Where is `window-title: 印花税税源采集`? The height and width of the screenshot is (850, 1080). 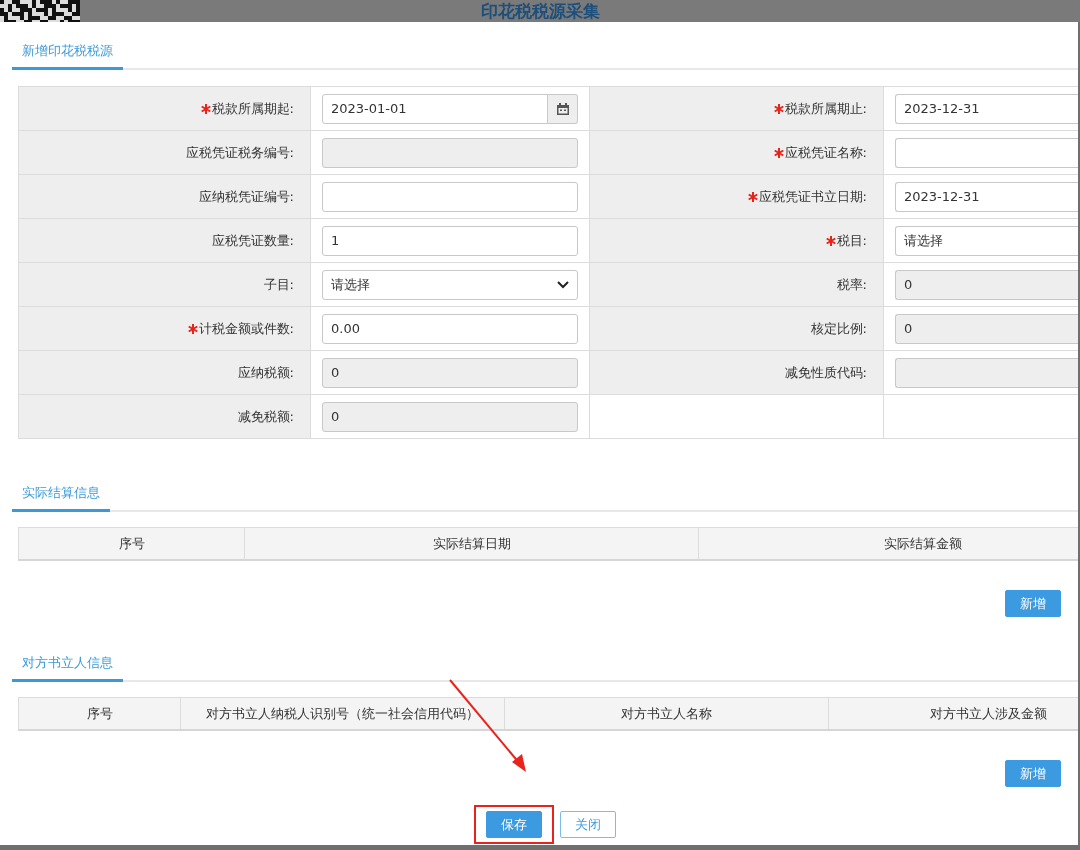
window-title: 印花税税源采集 is located at coordinates (540, 11).